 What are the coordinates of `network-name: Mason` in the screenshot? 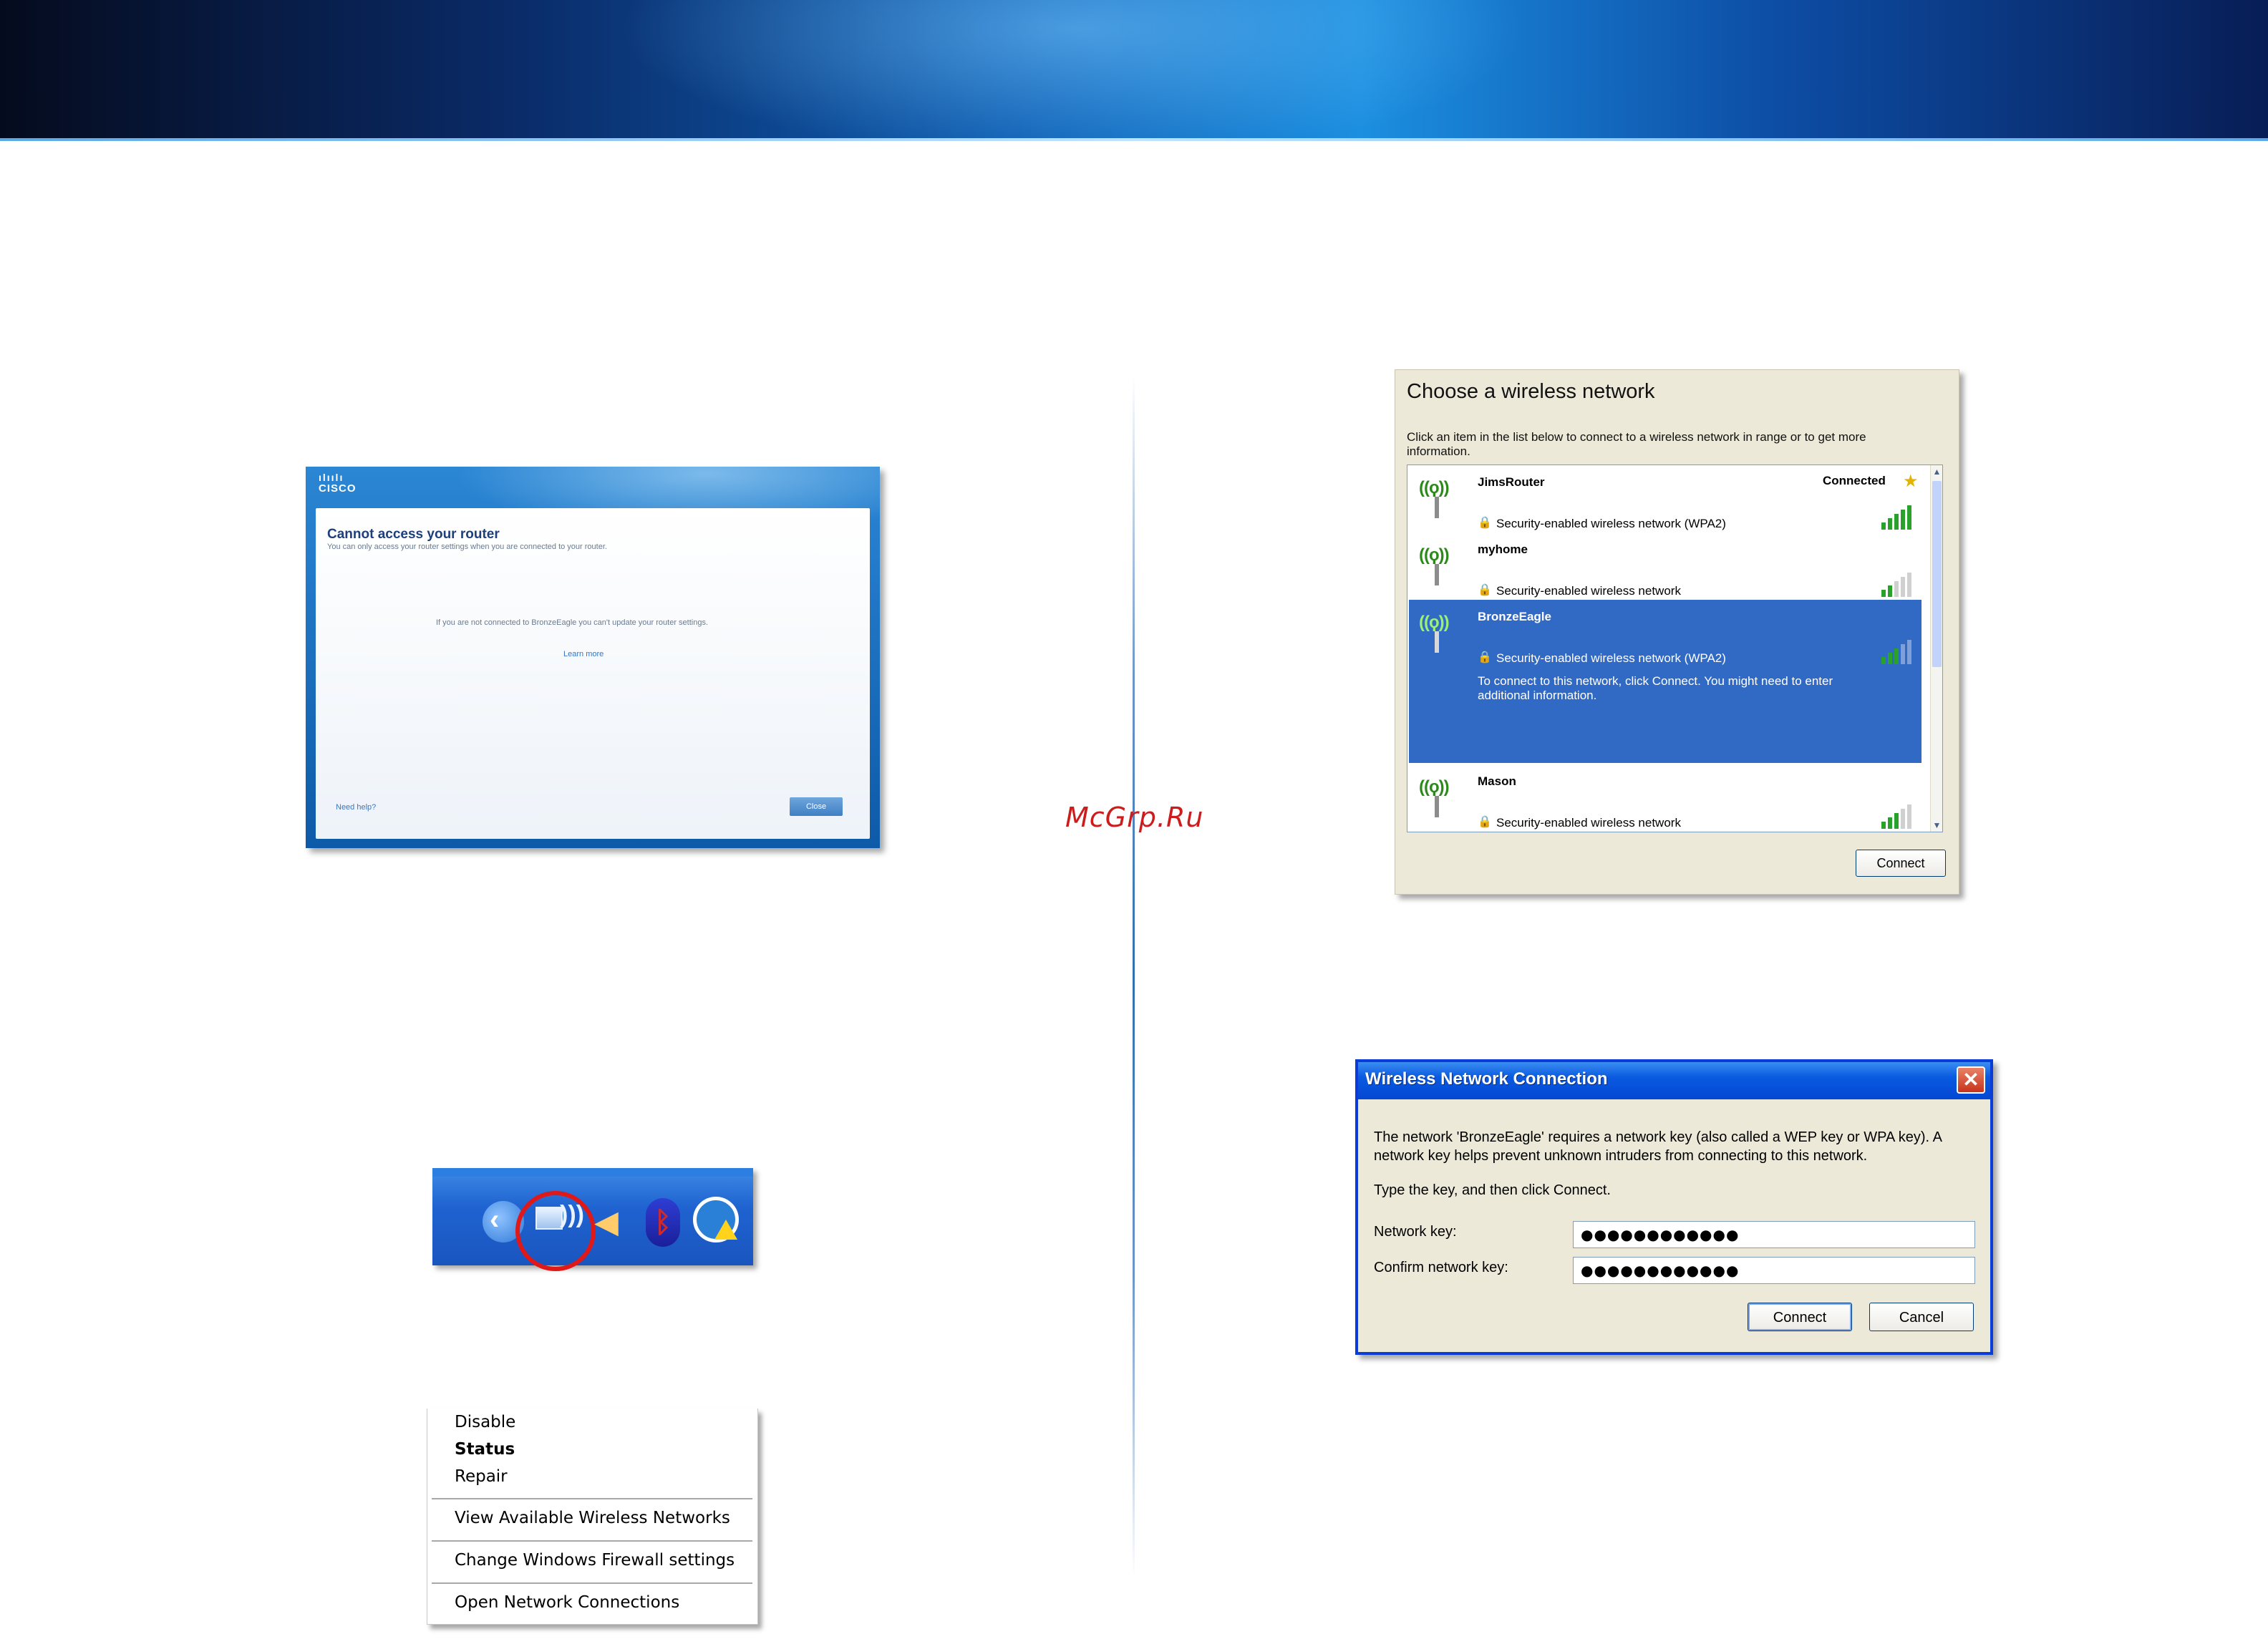 It's located at (1497, 781).